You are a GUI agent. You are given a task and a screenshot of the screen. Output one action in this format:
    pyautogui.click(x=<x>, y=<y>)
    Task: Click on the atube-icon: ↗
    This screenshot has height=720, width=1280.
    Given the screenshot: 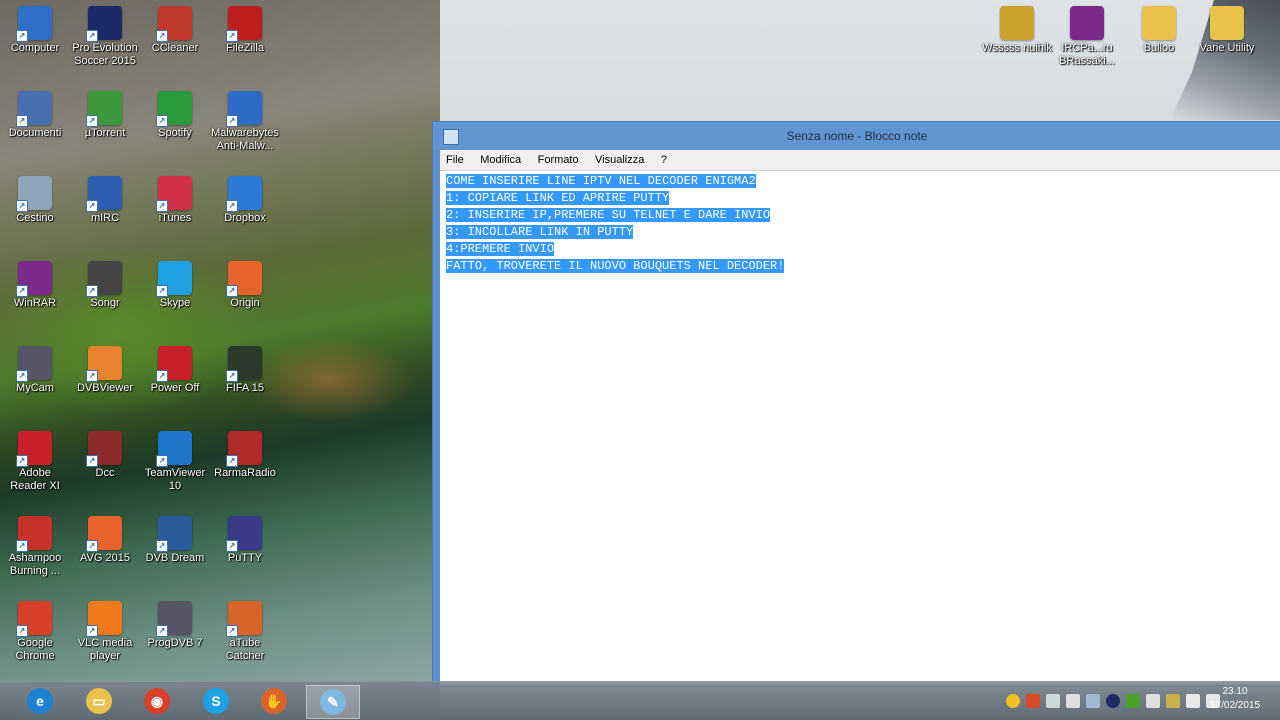 What is the action you would take?
    pyautogui.click(x=244, y=619)
    